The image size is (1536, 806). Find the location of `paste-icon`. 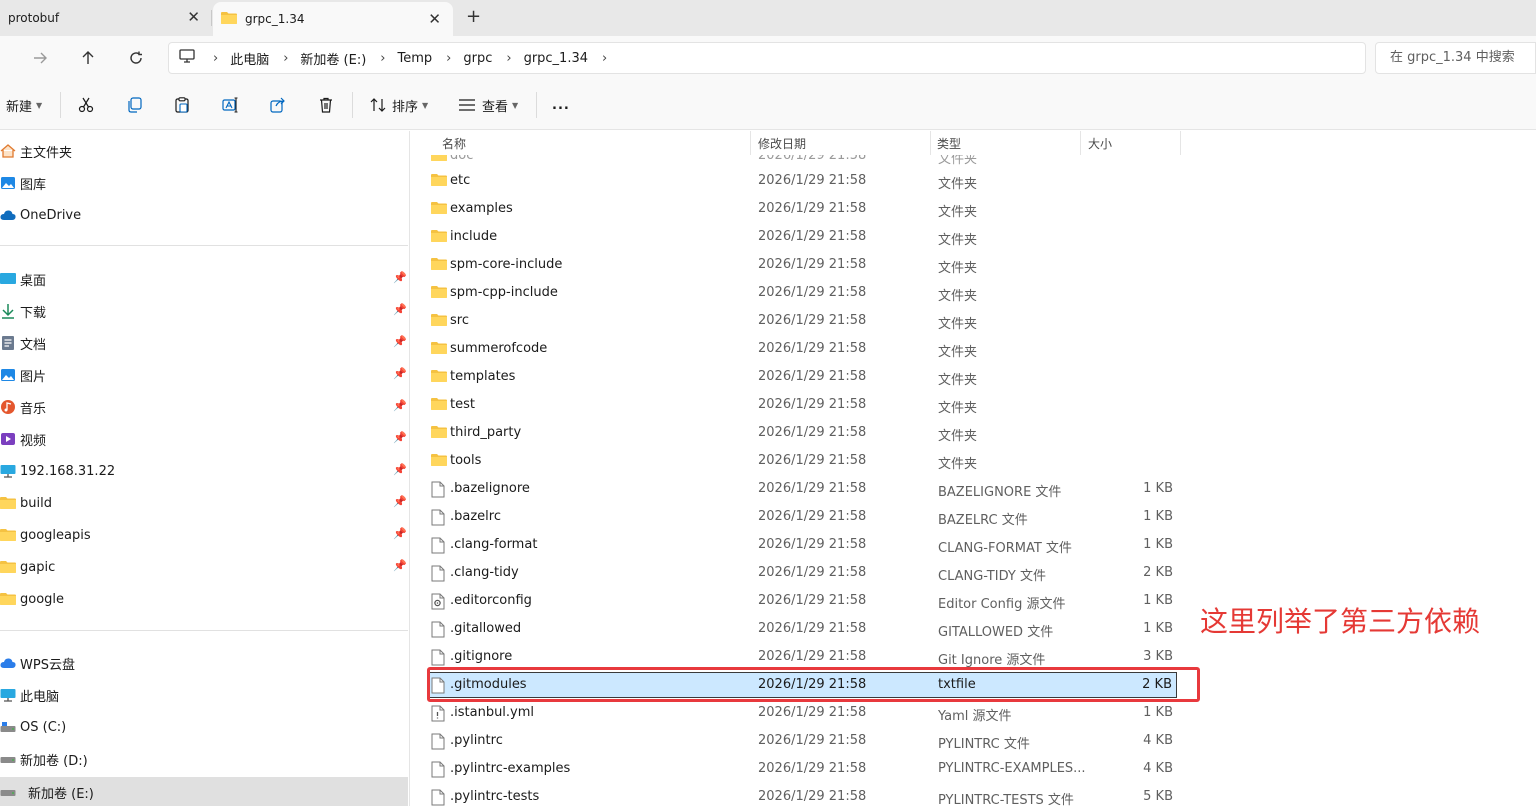

paste-icon is located at coordinates (182, 105).